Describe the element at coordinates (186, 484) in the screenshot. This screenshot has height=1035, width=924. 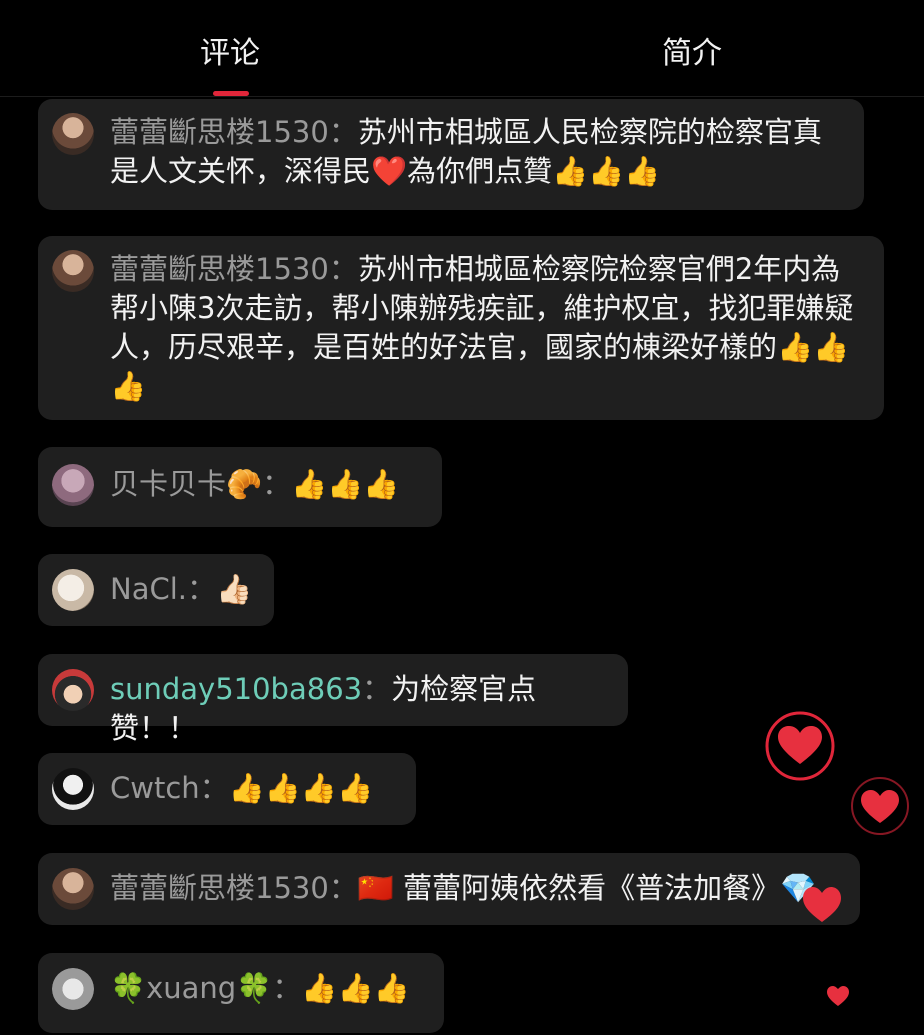
I see `comment-username: 贝卡贝卡🥐` at that location.